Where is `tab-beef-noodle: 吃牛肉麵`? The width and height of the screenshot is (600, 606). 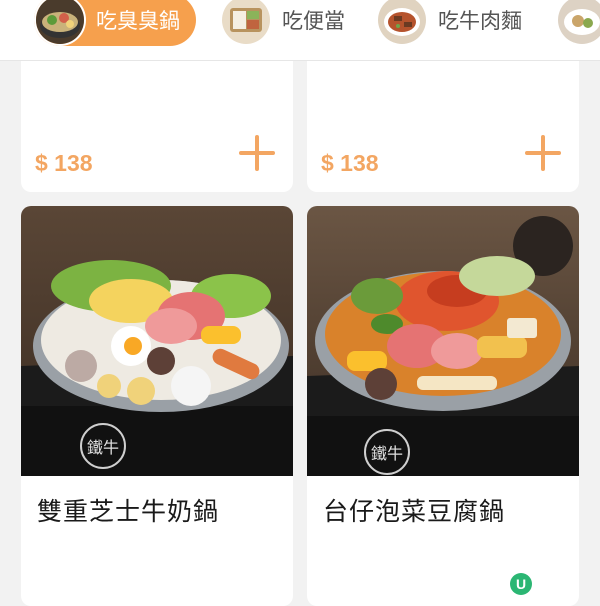 tab-beef-noodle: 吃牛肉麵 is located at coordinates (457, 23).